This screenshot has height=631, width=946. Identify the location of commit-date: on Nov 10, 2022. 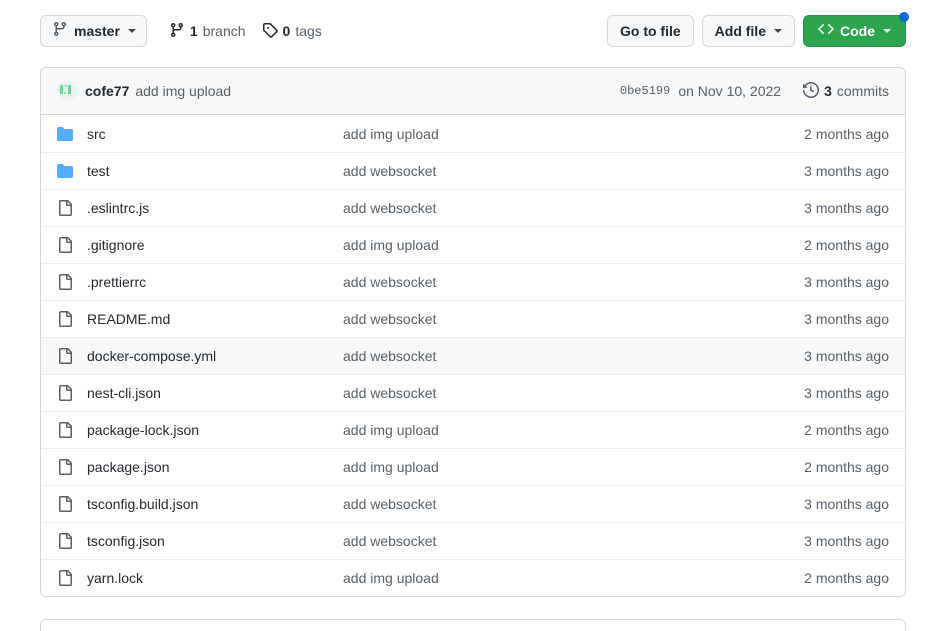
(730, 91).